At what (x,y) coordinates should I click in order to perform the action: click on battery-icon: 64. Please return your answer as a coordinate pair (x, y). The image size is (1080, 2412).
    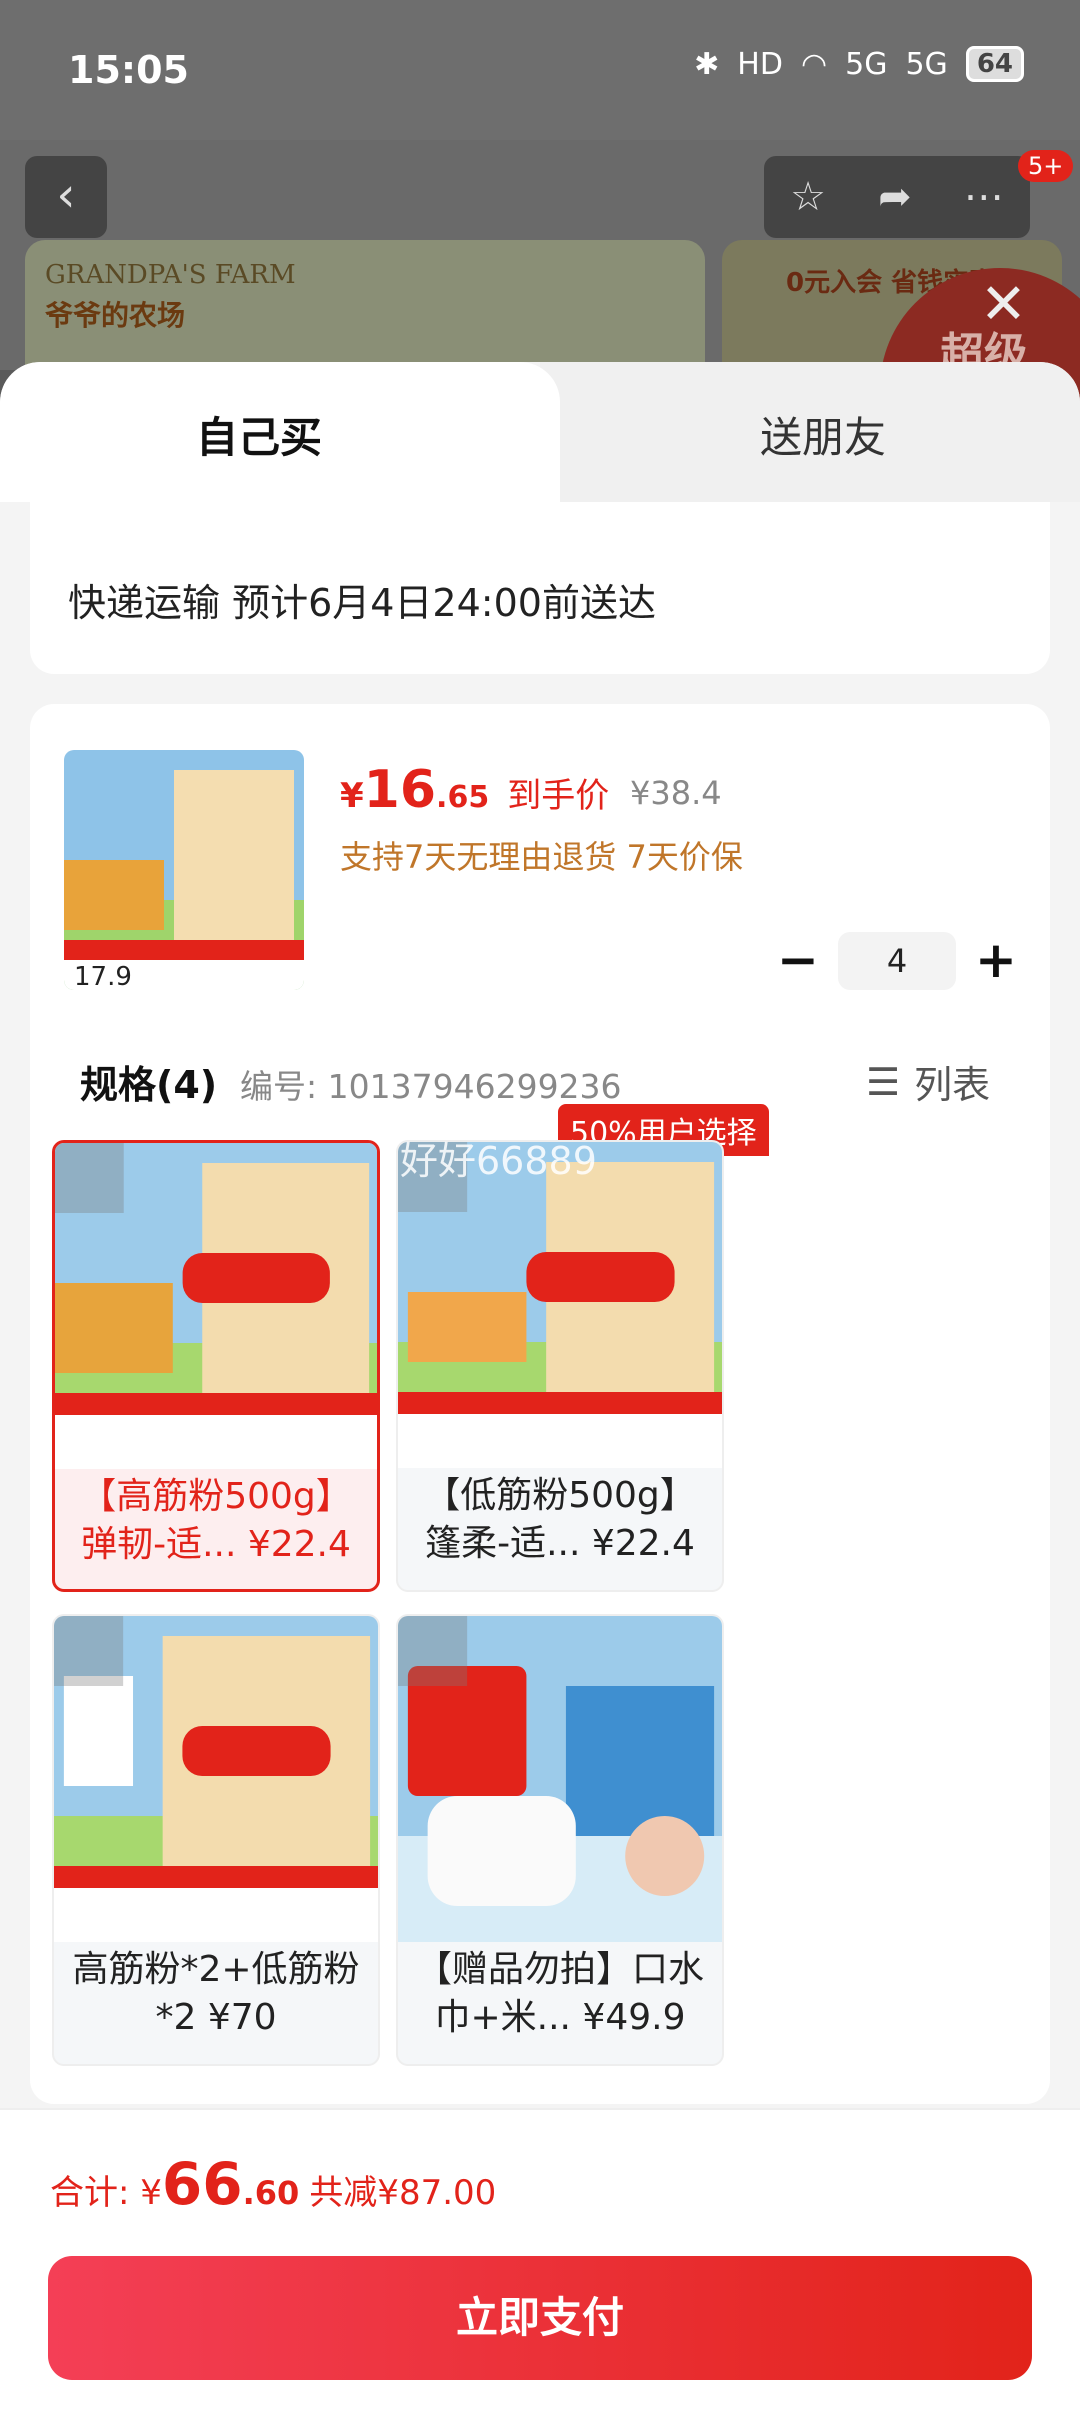
    Looking at the image, I should click on (994, 64).